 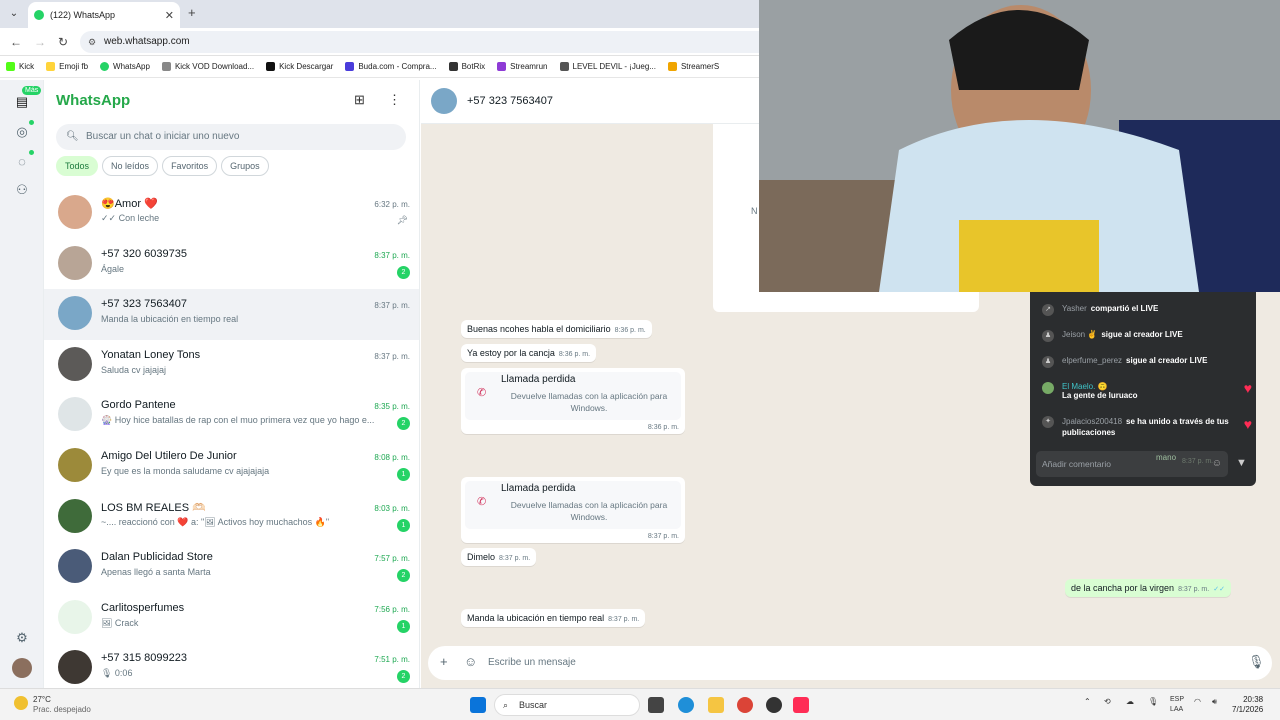 I want to click on search-icon: 🔍︎, so click(x=72, y=136).